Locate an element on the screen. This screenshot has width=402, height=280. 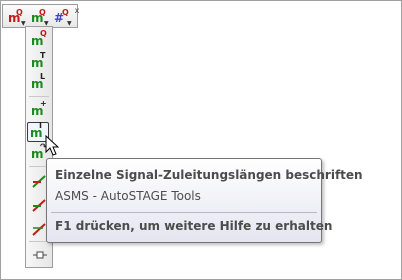
top-toolbar: m Q ▼ m Q ▼ # Q ▼ x is located at coordinates (41, 16).